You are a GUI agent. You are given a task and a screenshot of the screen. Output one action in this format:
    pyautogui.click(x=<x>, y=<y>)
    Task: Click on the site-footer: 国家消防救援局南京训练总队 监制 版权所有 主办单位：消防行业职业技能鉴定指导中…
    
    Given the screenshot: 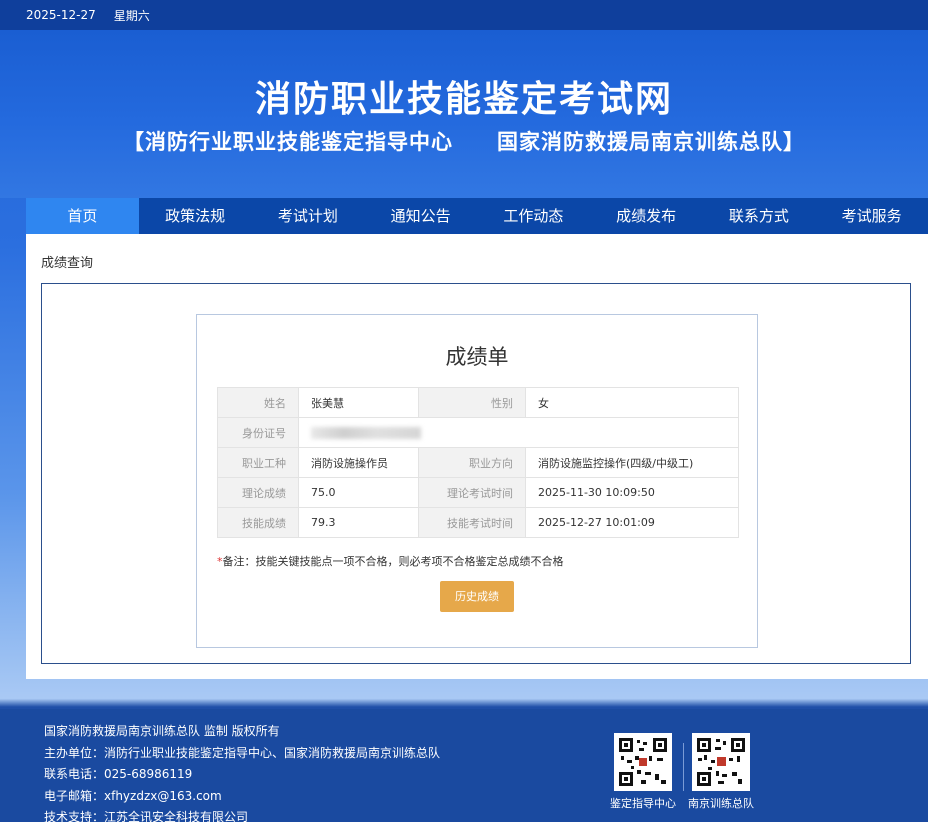 What is the action you would take?
    pyautogui.click(x=464, y=765)
    